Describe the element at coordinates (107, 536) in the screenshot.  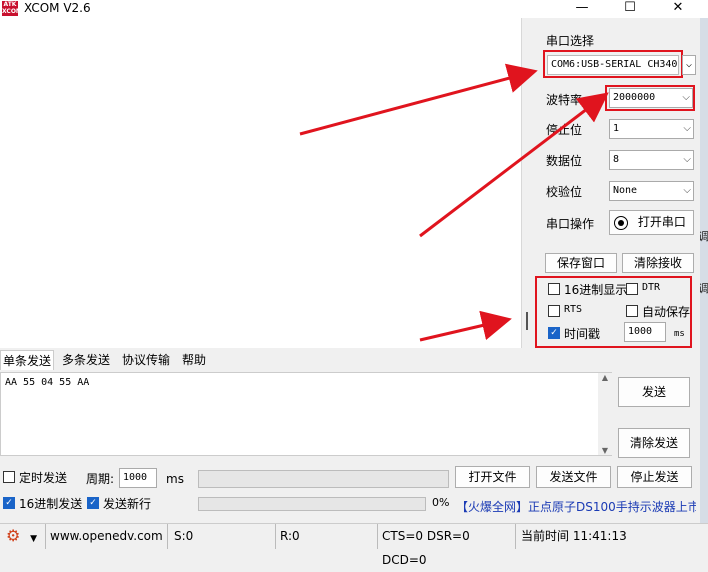
I see `website-link: www.openedv.com` at that location.